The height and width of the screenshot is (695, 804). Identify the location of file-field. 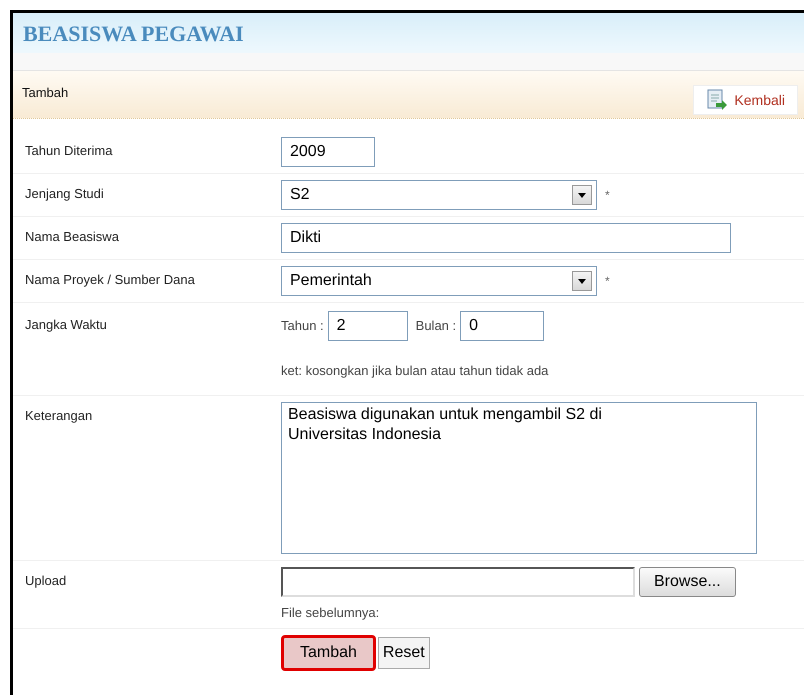
(458, 581).